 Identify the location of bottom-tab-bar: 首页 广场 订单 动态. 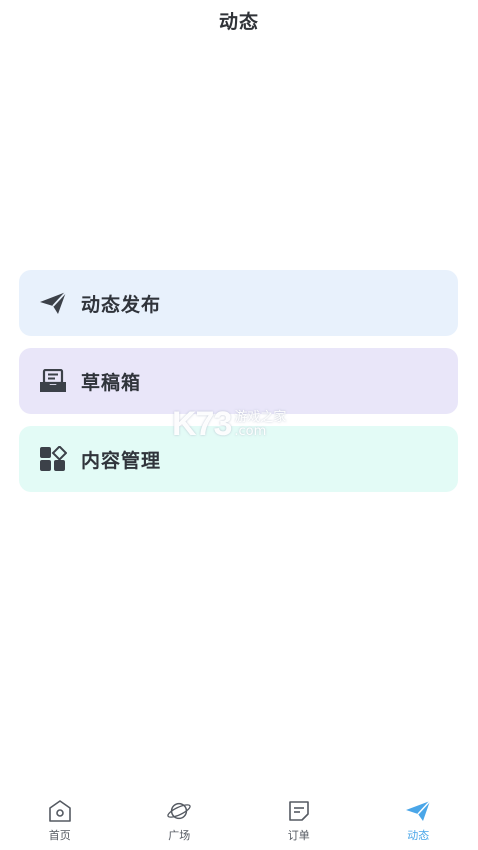
(239, 821).